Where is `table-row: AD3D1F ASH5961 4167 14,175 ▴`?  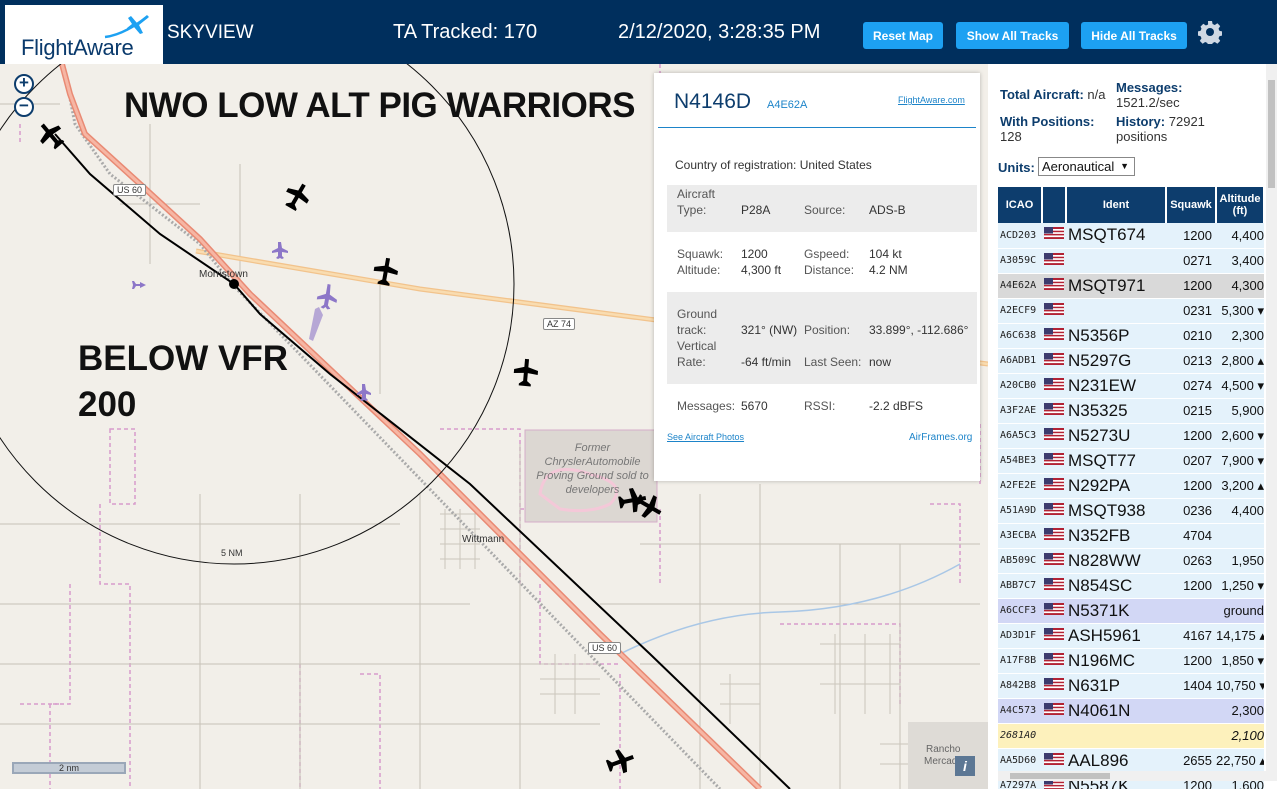
table-row: AD3D1F ASH5961 4167 14,175 ▴ is located at coordinates (1131, 636).